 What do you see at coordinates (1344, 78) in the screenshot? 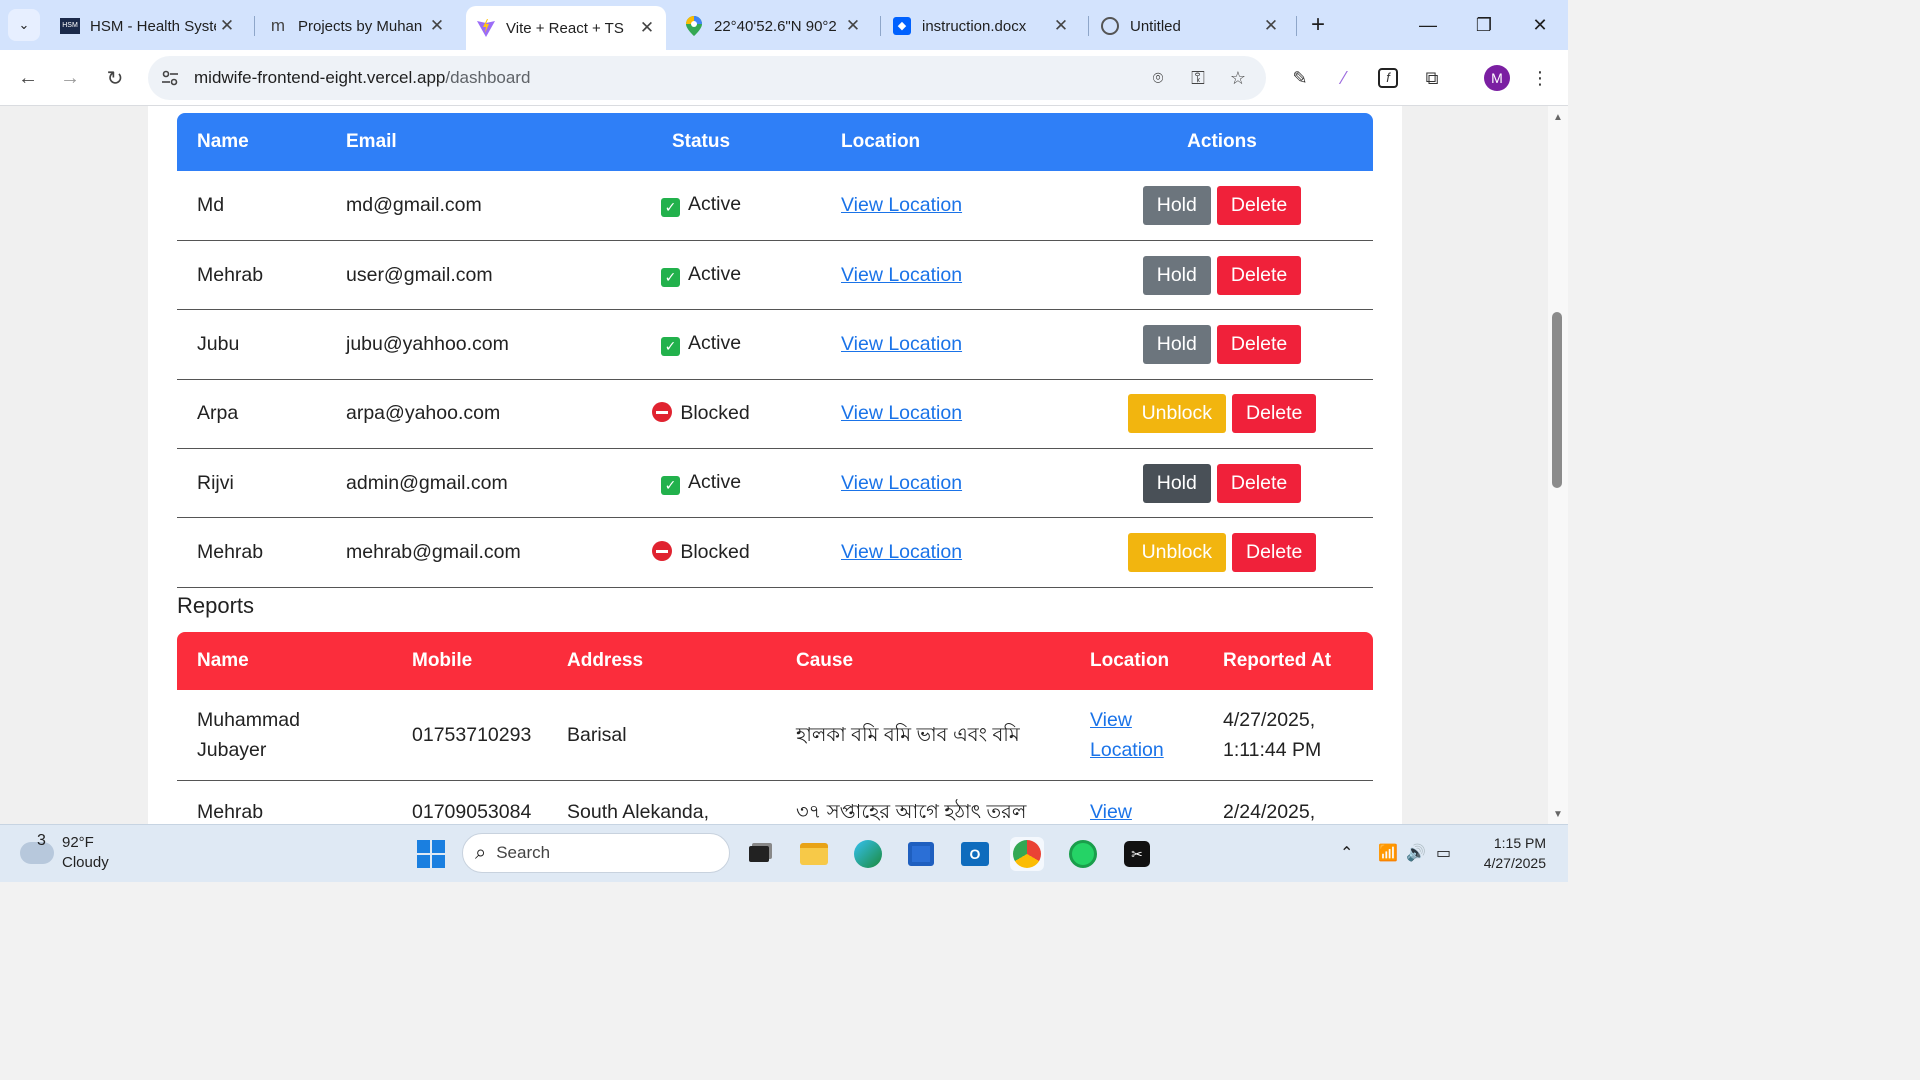
I see `pen-extension-icon: ⁄` at bounding box center [1344, 78].